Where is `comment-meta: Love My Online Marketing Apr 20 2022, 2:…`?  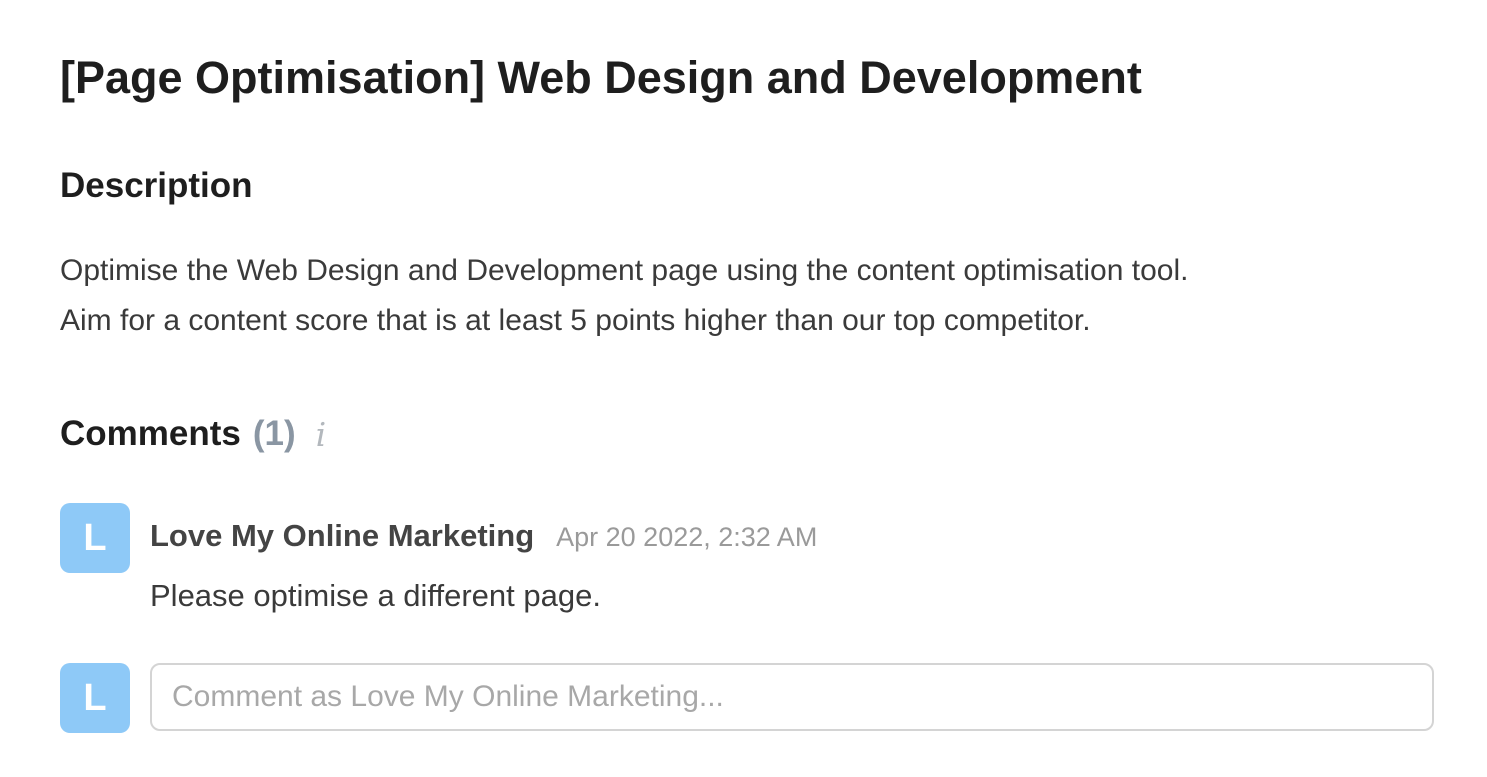
comment-meta: Love My Online Marketing Apr 20 2022, 2:… is located at coordinates (483, 536).